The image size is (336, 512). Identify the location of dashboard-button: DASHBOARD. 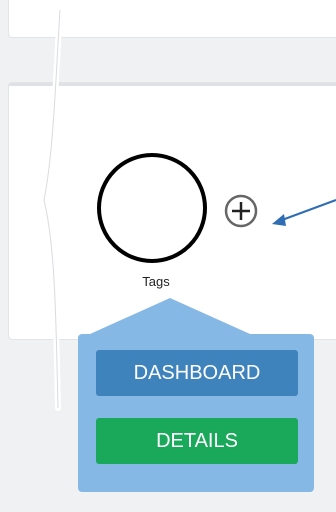
(197, 373).